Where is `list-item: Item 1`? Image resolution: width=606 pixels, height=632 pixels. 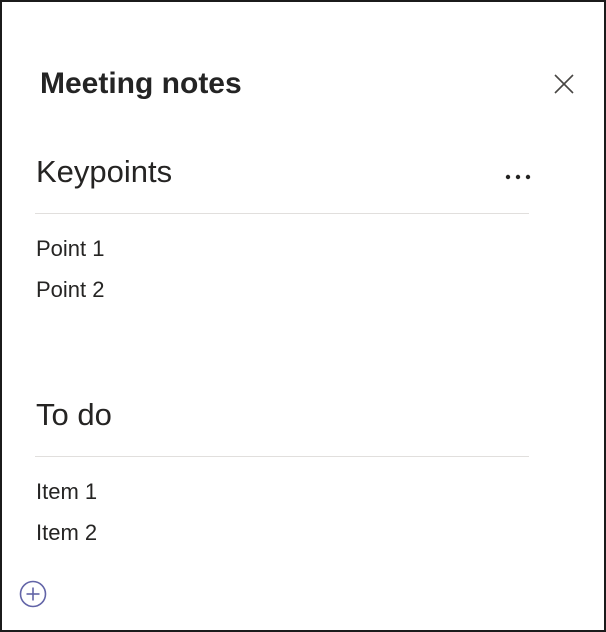 list-item: Item 1 is located at coordinates (66, 497).